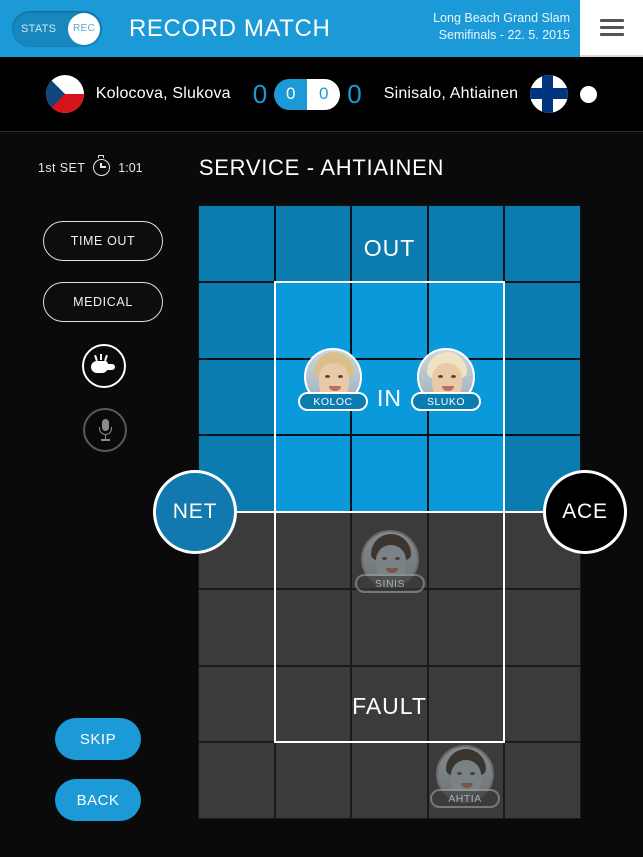 This screenshot has height=857, width=643. I want to click on medical-label: MEDICAL, so click(103, 302).